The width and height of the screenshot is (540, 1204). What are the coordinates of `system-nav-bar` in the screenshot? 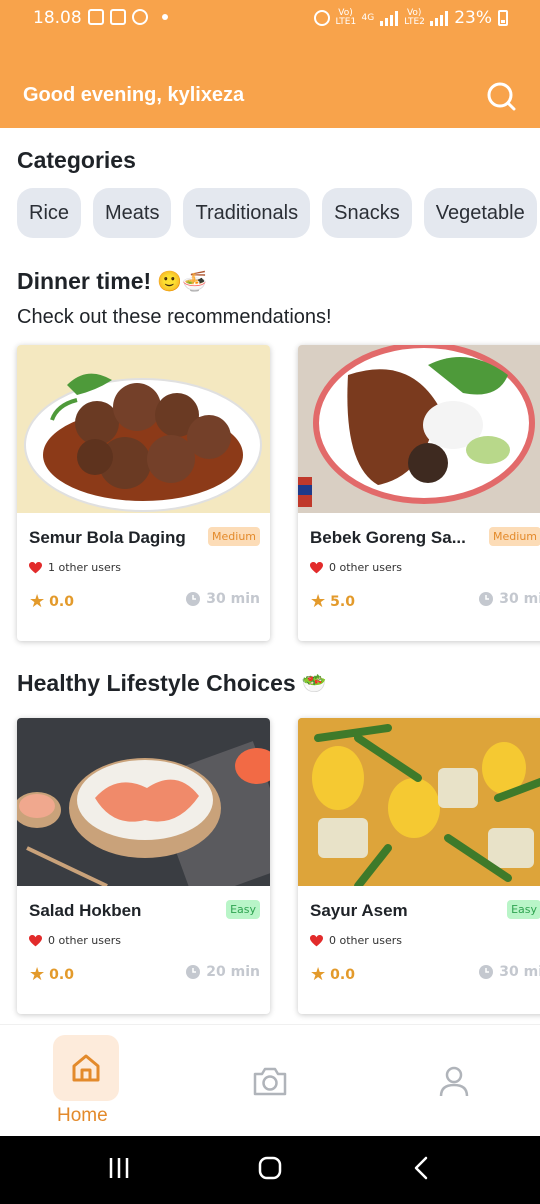 It's located at (270, 1170).